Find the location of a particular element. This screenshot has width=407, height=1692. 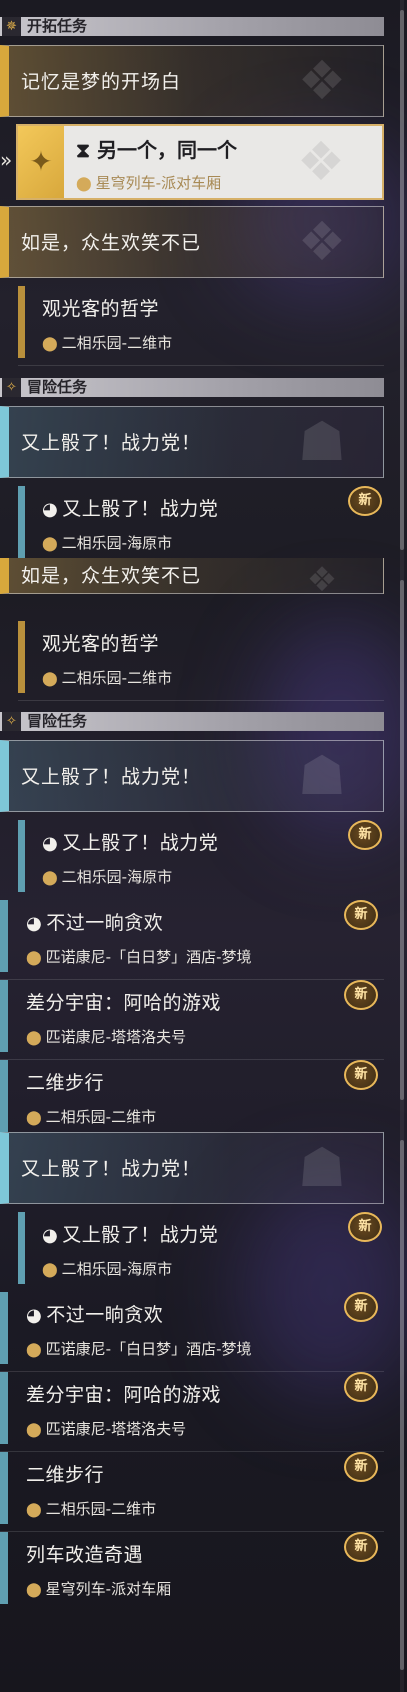

selection-arrow-icon: » is located at coordinates (6, 160).